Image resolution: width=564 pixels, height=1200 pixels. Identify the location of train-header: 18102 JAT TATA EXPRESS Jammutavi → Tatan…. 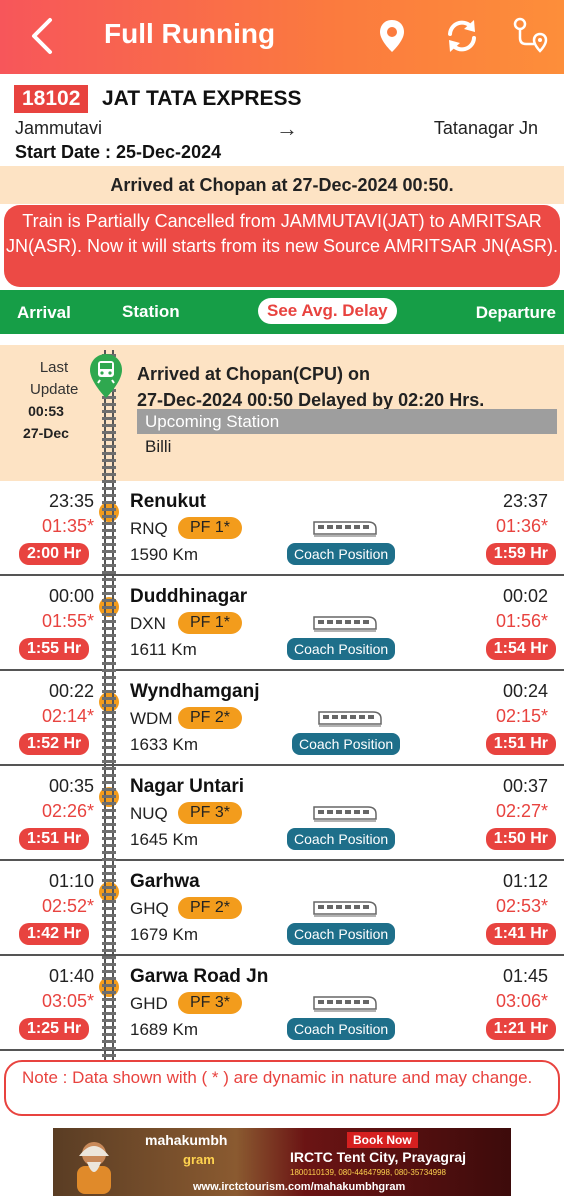
(282, 120).